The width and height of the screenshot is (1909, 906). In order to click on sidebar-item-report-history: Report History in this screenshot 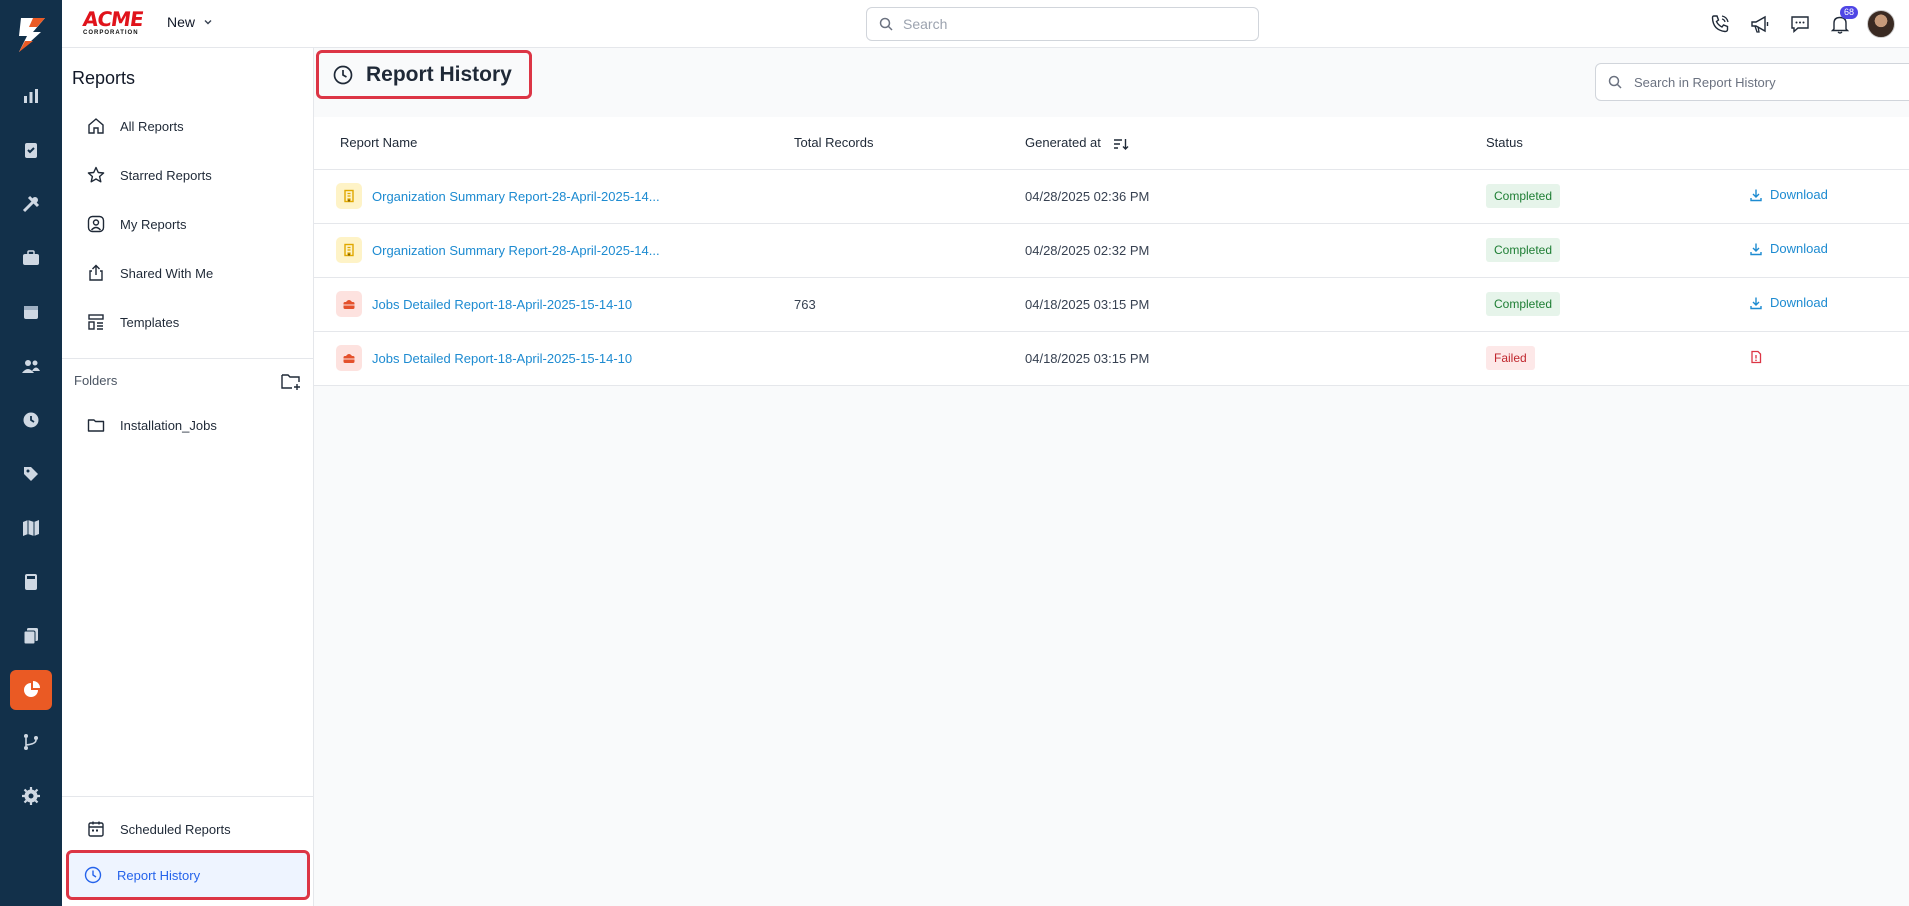, I will do `click(188, 875)`.